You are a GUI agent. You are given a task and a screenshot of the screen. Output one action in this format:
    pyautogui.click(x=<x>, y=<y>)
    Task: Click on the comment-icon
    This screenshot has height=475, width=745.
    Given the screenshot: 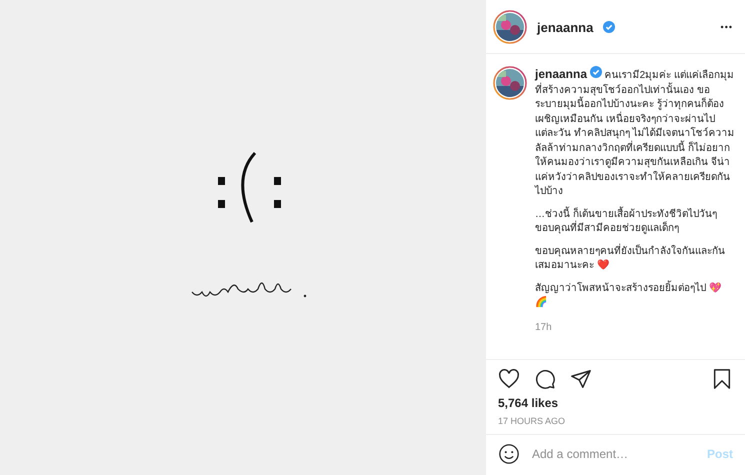 What is the action you would take?
    pyautogui.click(x=545, y=379)
    